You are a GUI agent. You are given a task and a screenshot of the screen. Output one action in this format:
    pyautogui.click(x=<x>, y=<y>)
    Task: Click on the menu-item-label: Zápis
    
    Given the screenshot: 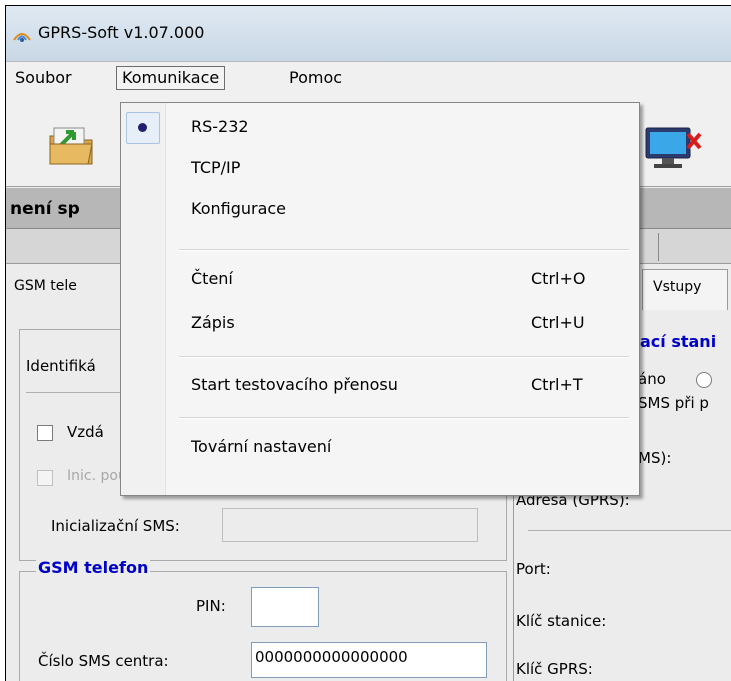 What is the action you would take?
    pyautogui.click(x=213, y=322)
    